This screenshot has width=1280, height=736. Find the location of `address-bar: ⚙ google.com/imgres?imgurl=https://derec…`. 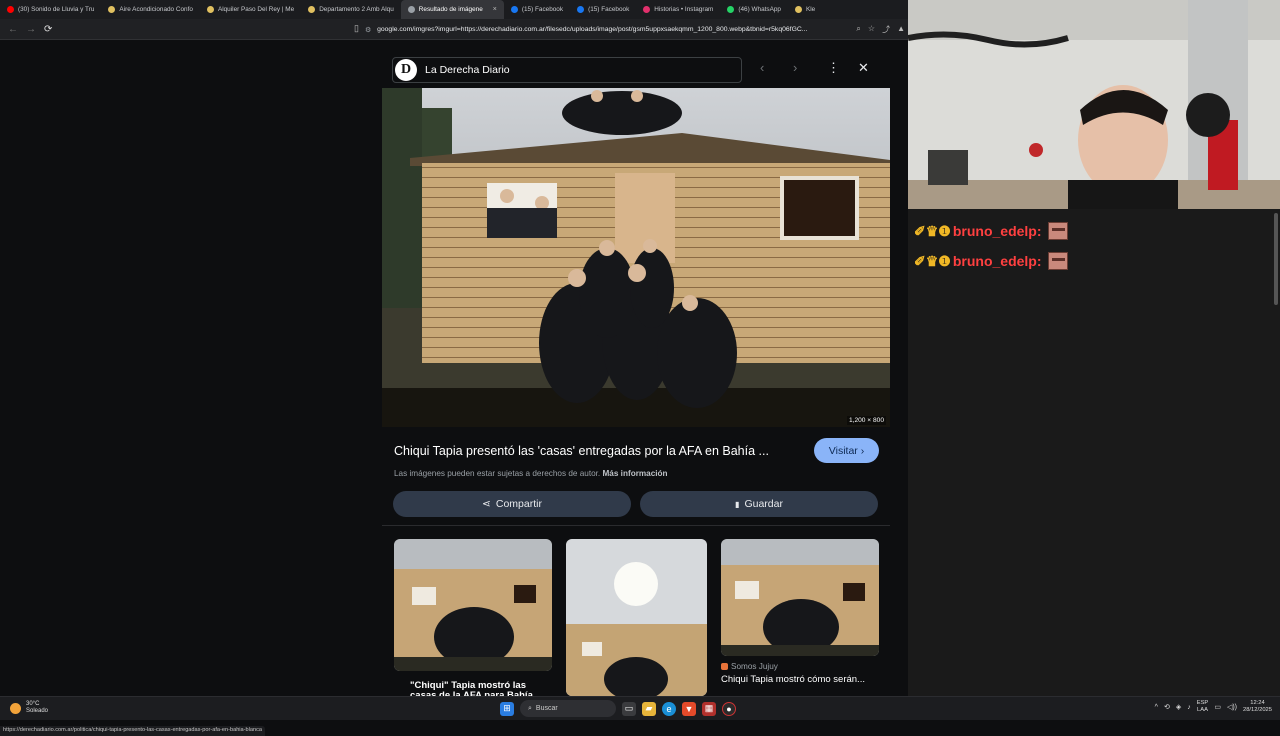

address-bar: ⚙ google.com/imgres?imgurl=https://derec… is located at coordinates (635, 29).